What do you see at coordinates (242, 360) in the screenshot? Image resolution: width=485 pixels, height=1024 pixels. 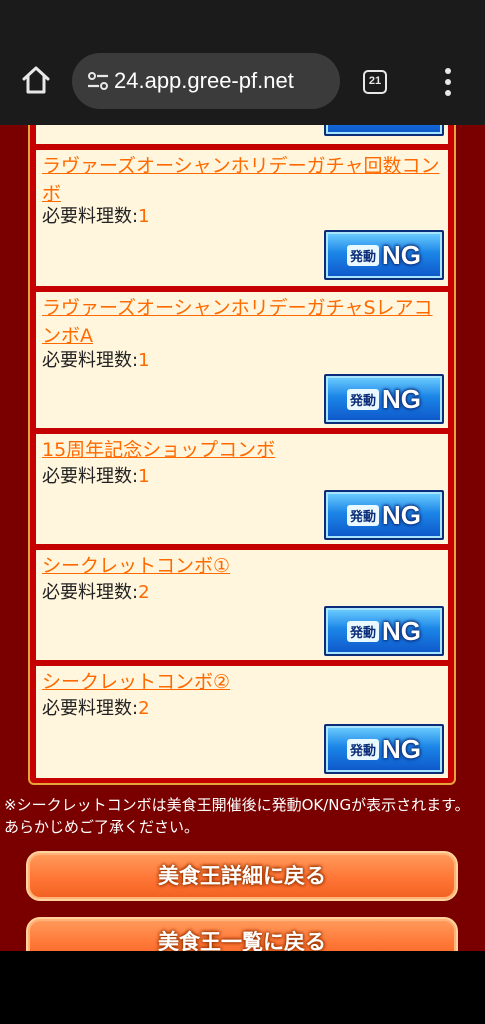 I see `list-item: ラヴァーズオーシャンホリデーガチャSレアコンボA 必要料理数:1 発動 NG` at bounding box center [242, 360].